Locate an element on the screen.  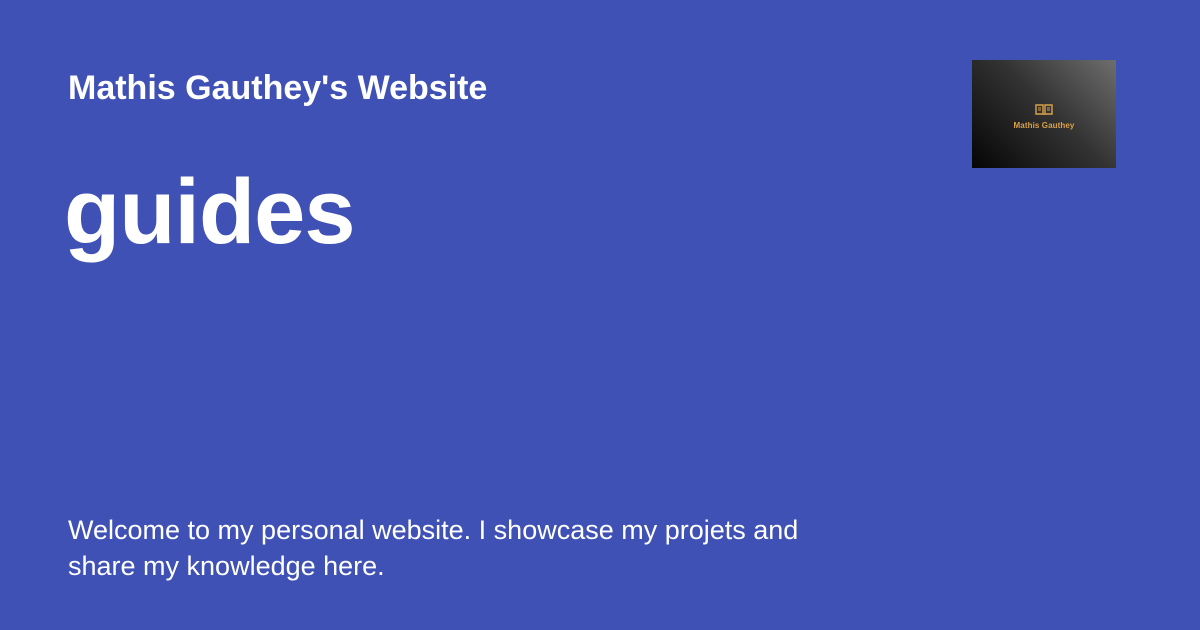
site-logo: Mathis Gauthey is located at coordinates (1044, 114).